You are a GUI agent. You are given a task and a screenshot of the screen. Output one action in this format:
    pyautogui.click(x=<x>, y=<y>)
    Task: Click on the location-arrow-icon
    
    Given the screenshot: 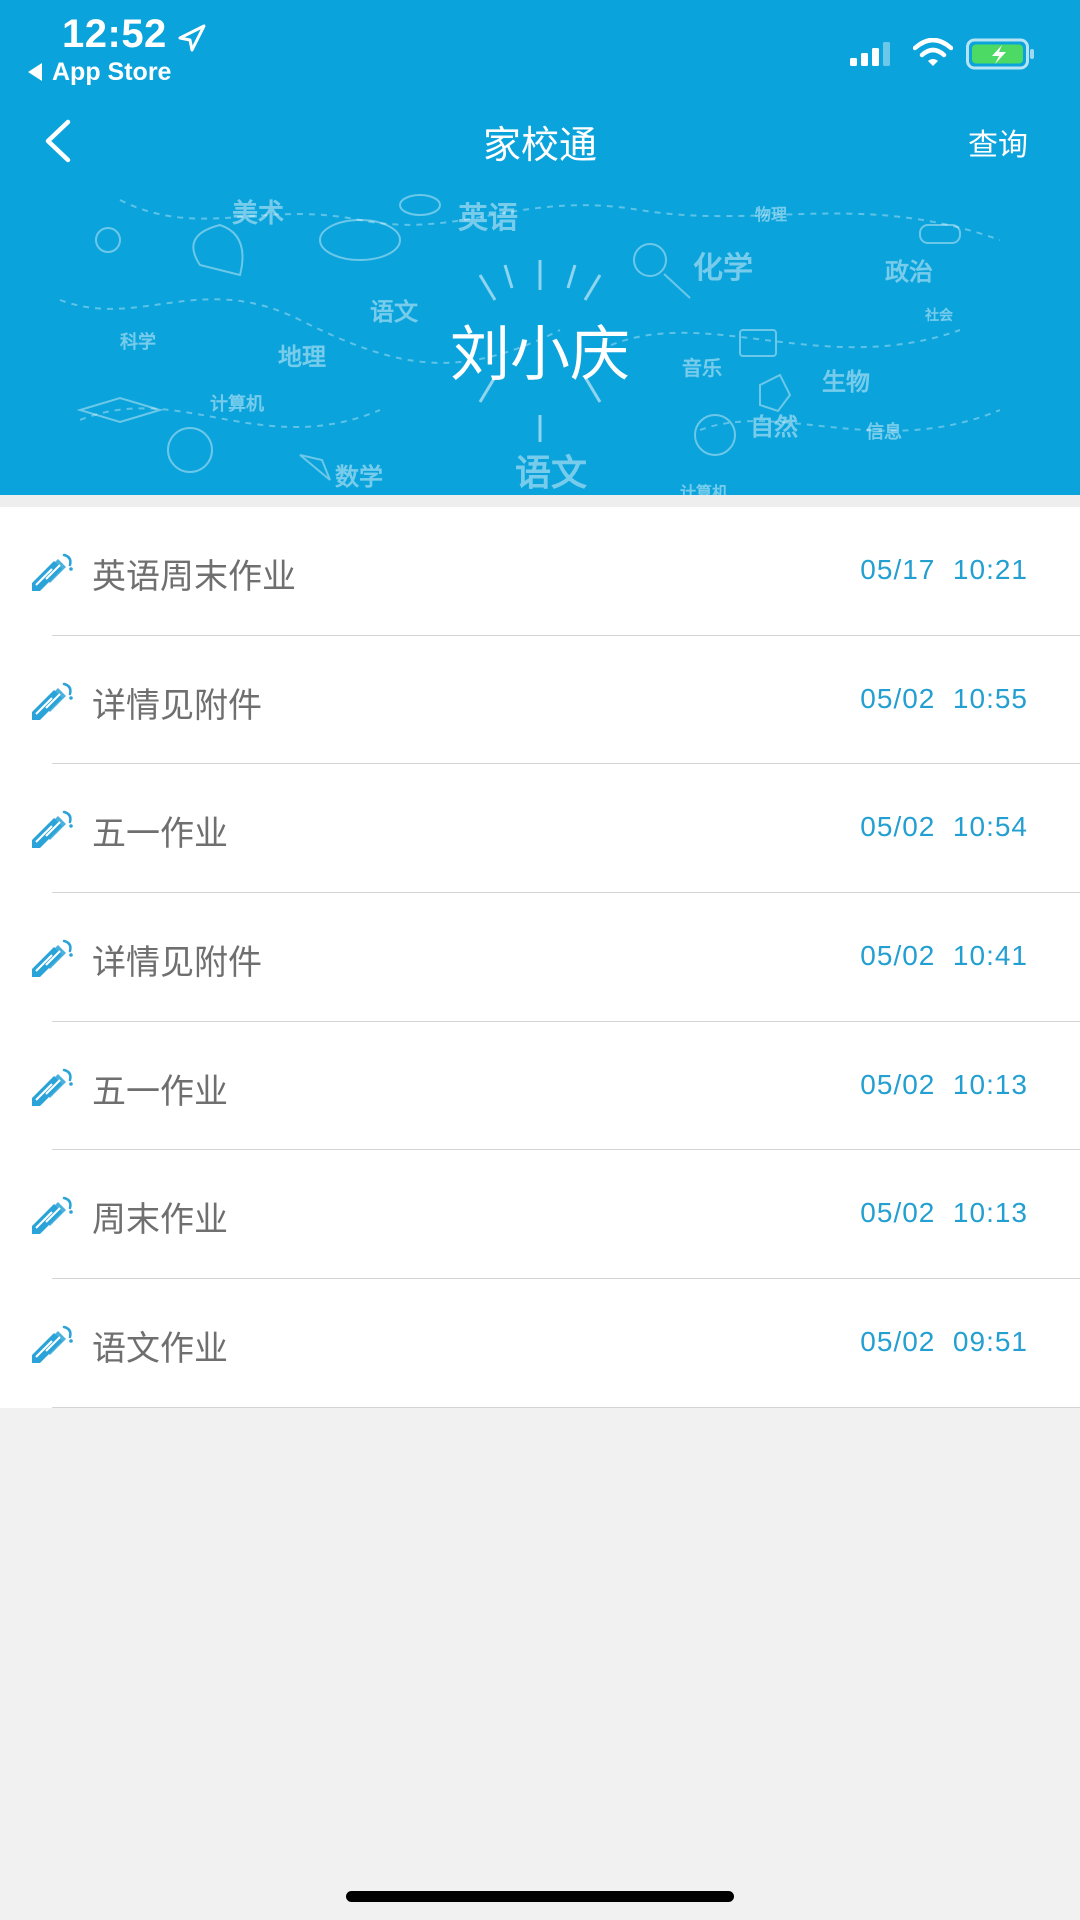 What is the action you would take?
    pyautogui.click(x=192, y=38)
    